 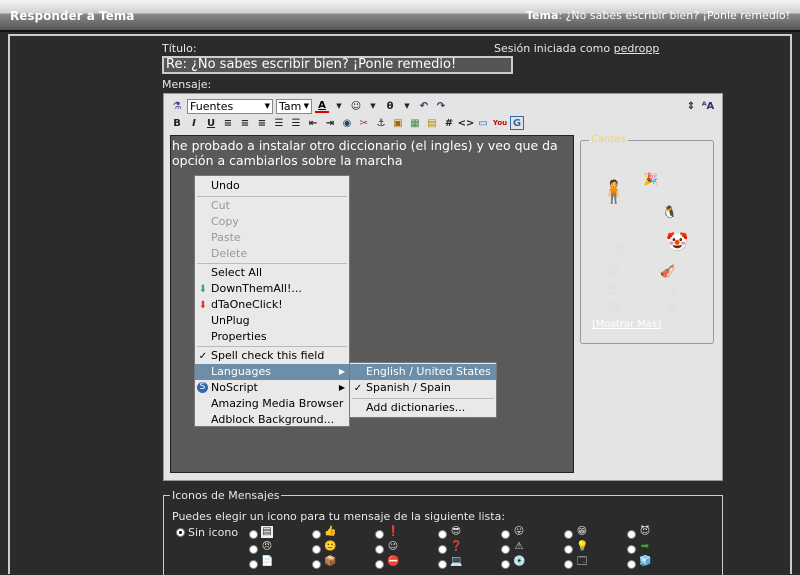 I want to click on font-select: Fuentes ▼, so click(x=230, y=106).